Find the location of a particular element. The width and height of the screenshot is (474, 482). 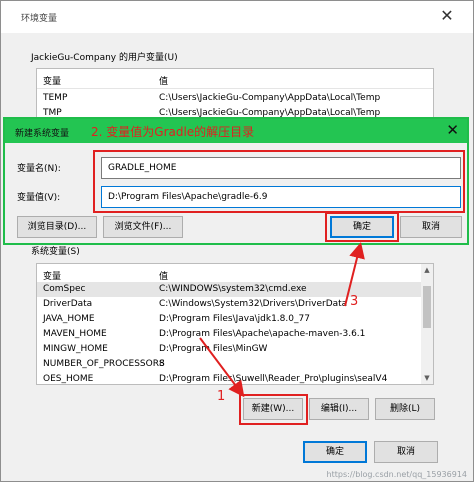

table-row: ComSpec C:\WINDOWS\system32\cmd.exe is located at coordinates (229, 289).